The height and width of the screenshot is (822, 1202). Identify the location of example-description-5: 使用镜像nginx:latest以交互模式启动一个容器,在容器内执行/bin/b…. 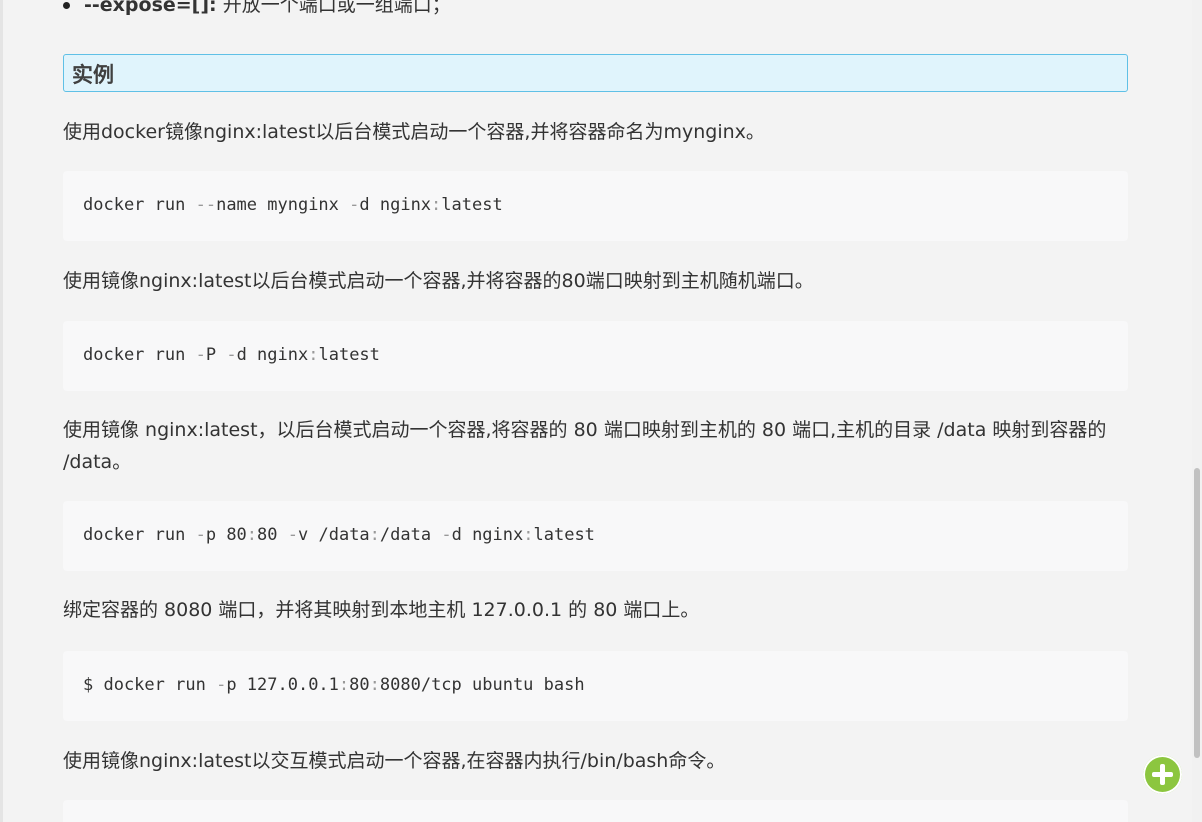
(394, 761).